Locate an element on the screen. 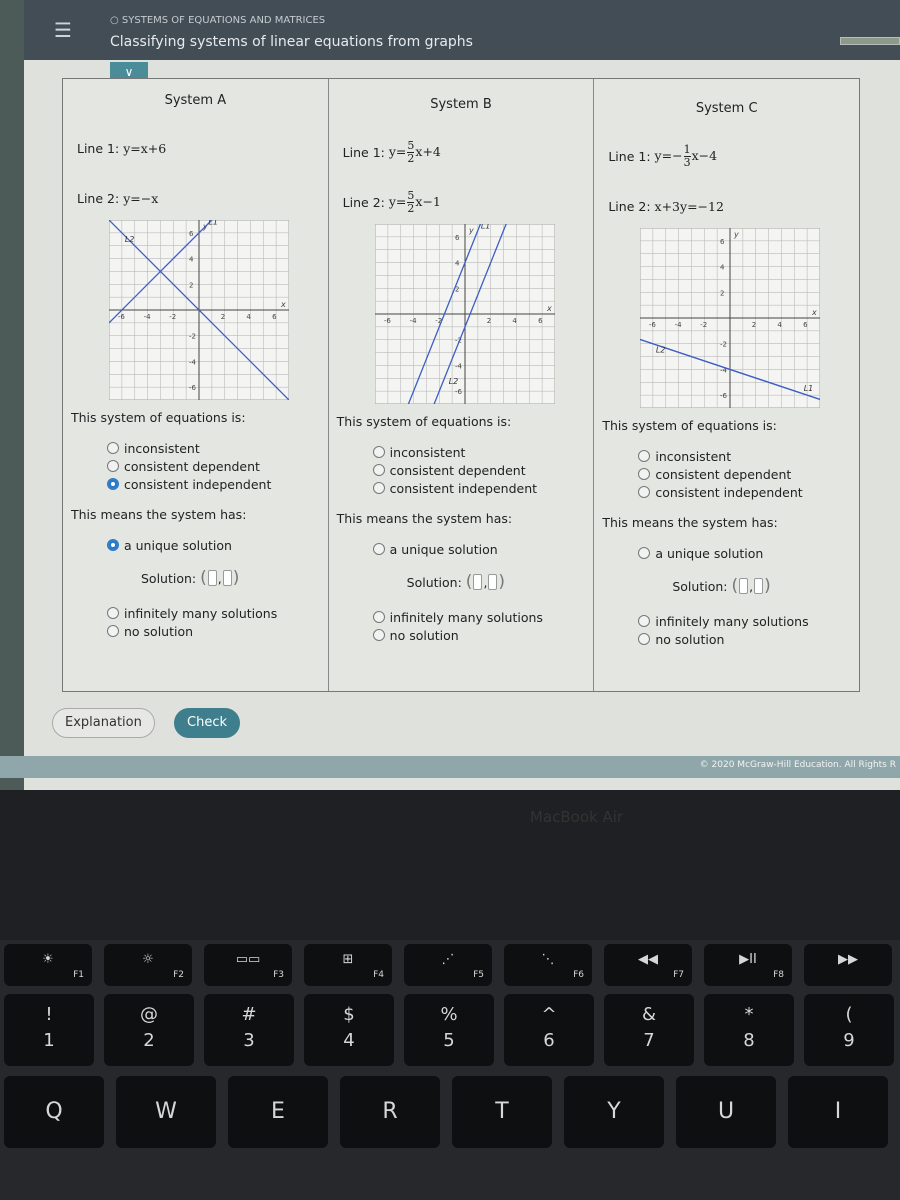  numerator: 1 is located at coordinates (687, 149).